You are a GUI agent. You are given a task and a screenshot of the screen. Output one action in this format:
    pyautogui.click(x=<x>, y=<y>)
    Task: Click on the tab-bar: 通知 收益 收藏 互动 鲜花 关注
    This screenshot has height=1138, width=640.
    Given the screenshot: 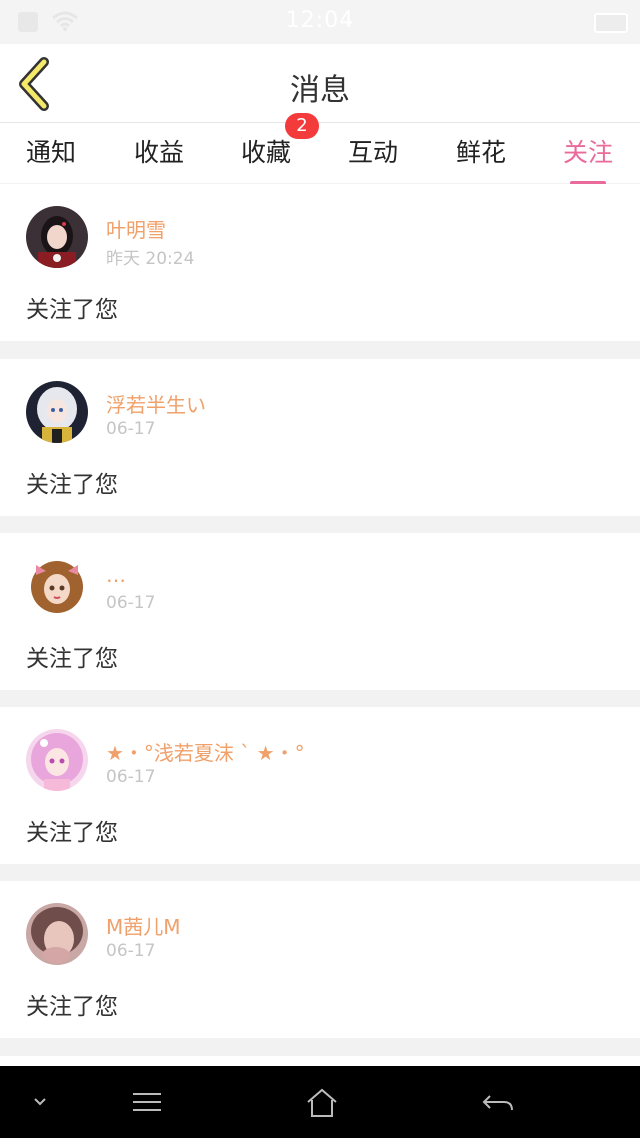 What is the action you would take?
    pyautogui.click(x=320, y=154)
    